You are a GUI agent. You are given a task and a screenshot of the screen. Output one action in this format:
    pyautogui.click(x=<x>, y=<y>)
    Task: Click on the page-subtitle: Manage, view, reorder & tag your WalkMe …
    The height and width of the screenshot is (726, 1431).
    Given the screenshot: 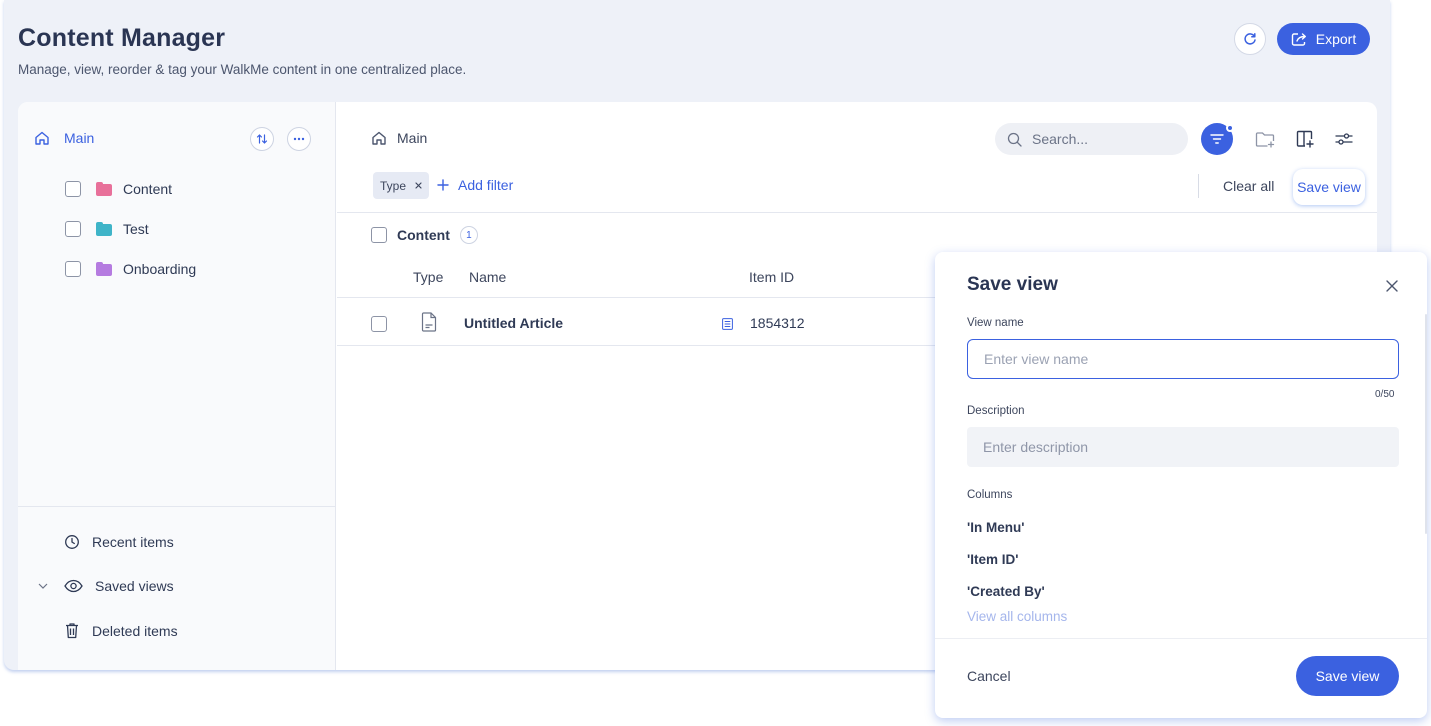 What is the action you would take?
    pyautogui.click(x=242, y=69)
    